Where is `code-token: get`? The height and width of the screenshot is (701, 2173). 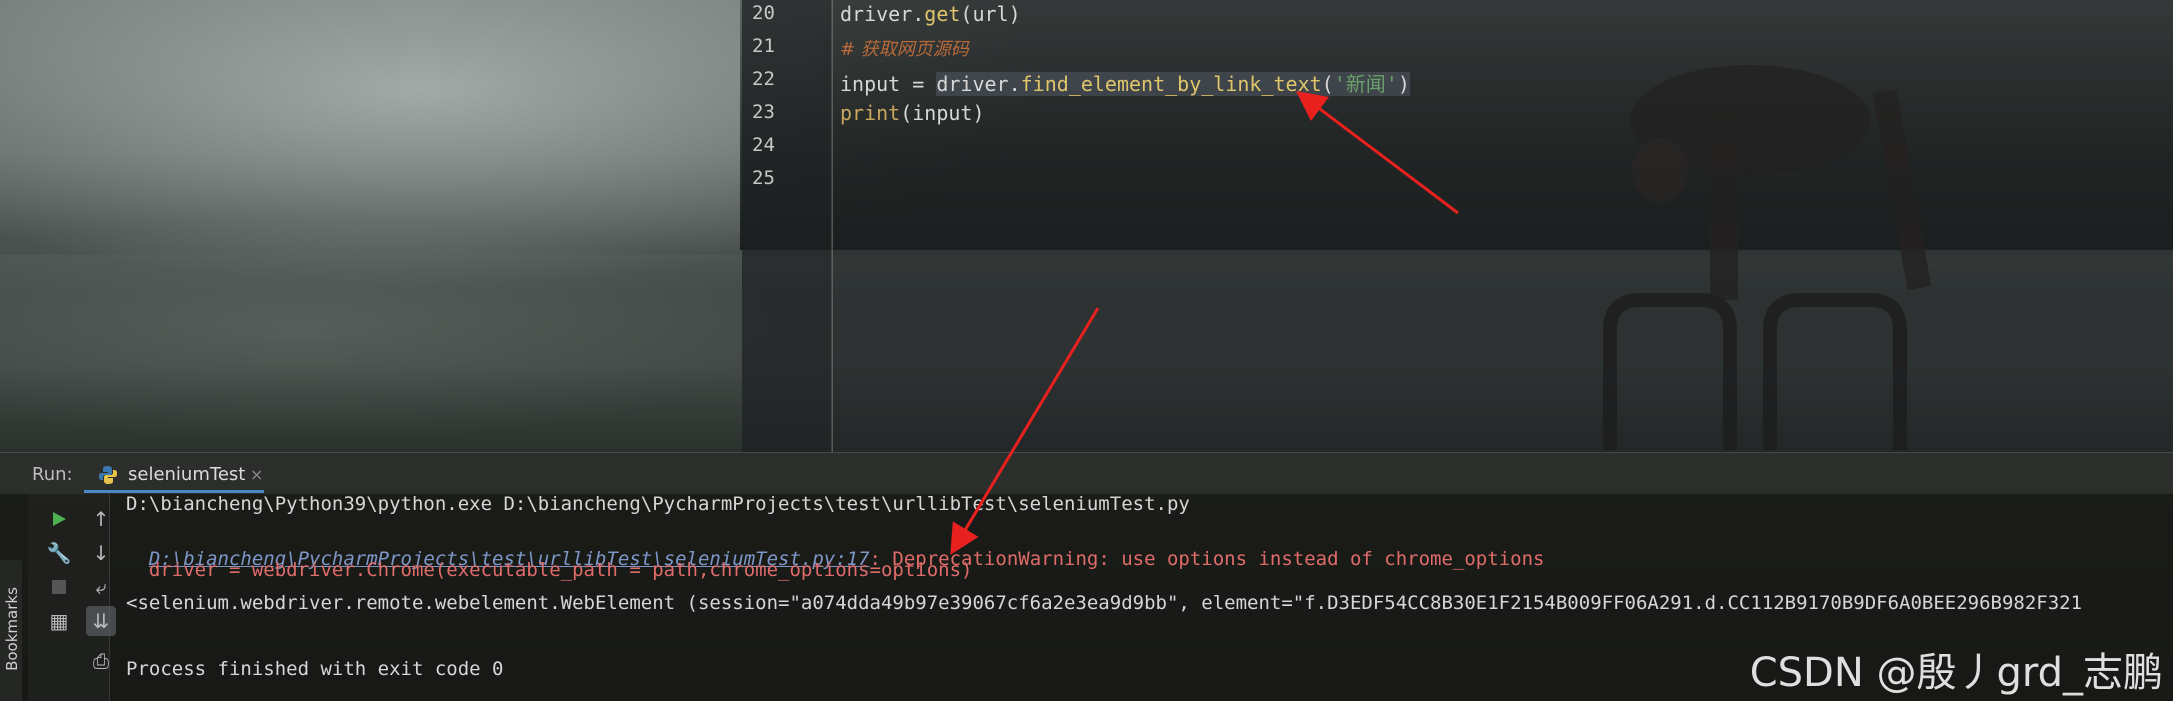 code-token: get is located at coordinates (942, 14).